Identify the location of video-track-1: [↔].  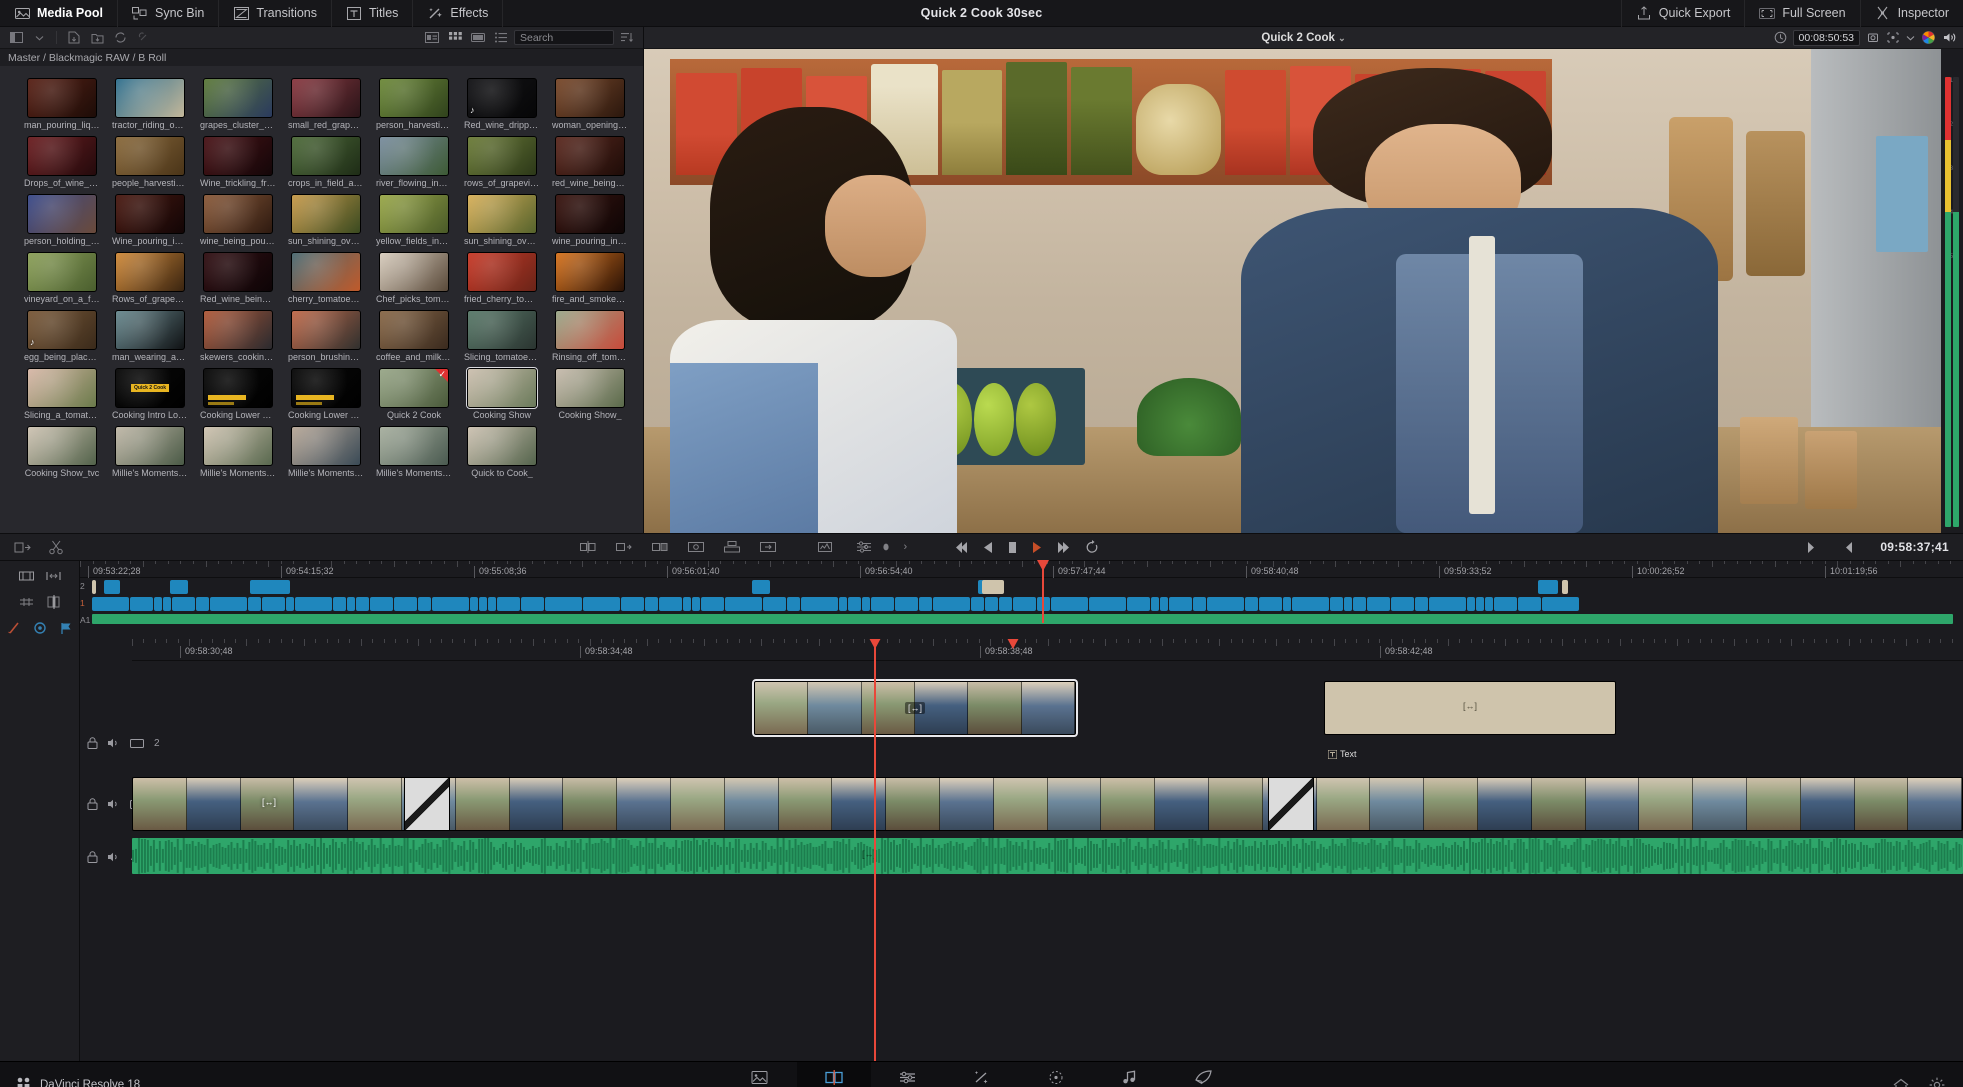
(1047, 804).